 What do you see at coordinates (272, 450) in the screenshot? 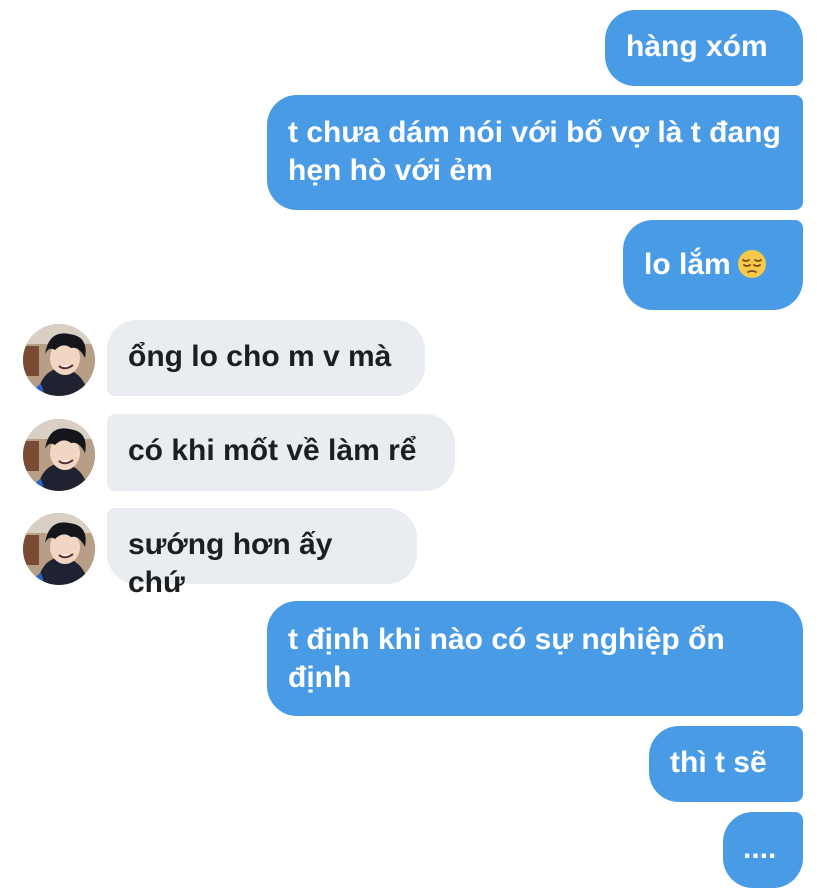
I see `message-text: có khi mốt về làm rể` at bounding box center [272, 450].